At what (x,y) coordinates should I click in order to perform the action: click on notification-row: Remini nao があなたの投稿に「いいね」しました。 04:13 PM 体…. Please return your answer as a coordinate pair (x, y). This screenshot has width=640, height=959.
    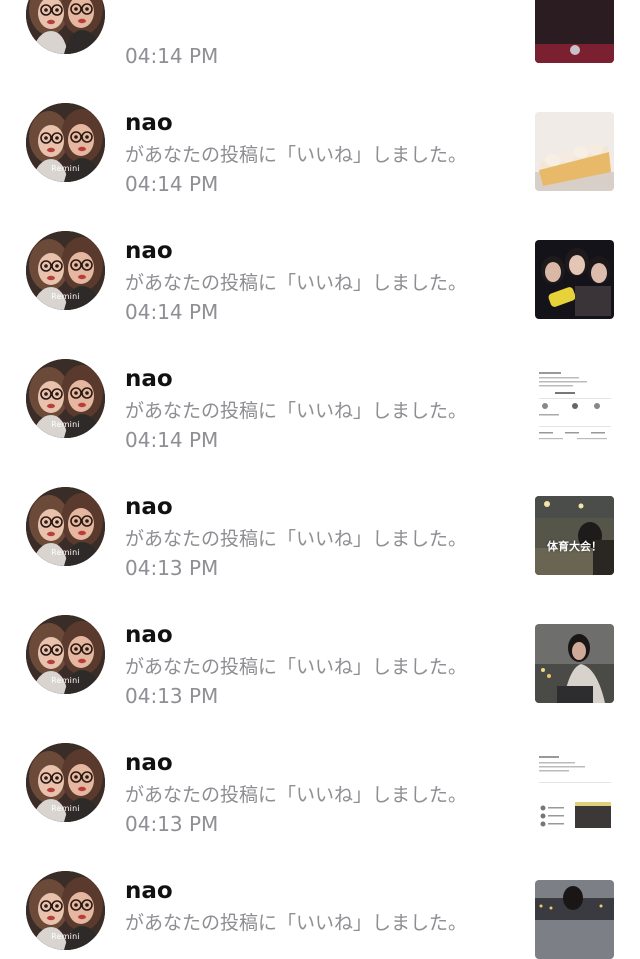
    Looking at the image, I should click on (320, 511).